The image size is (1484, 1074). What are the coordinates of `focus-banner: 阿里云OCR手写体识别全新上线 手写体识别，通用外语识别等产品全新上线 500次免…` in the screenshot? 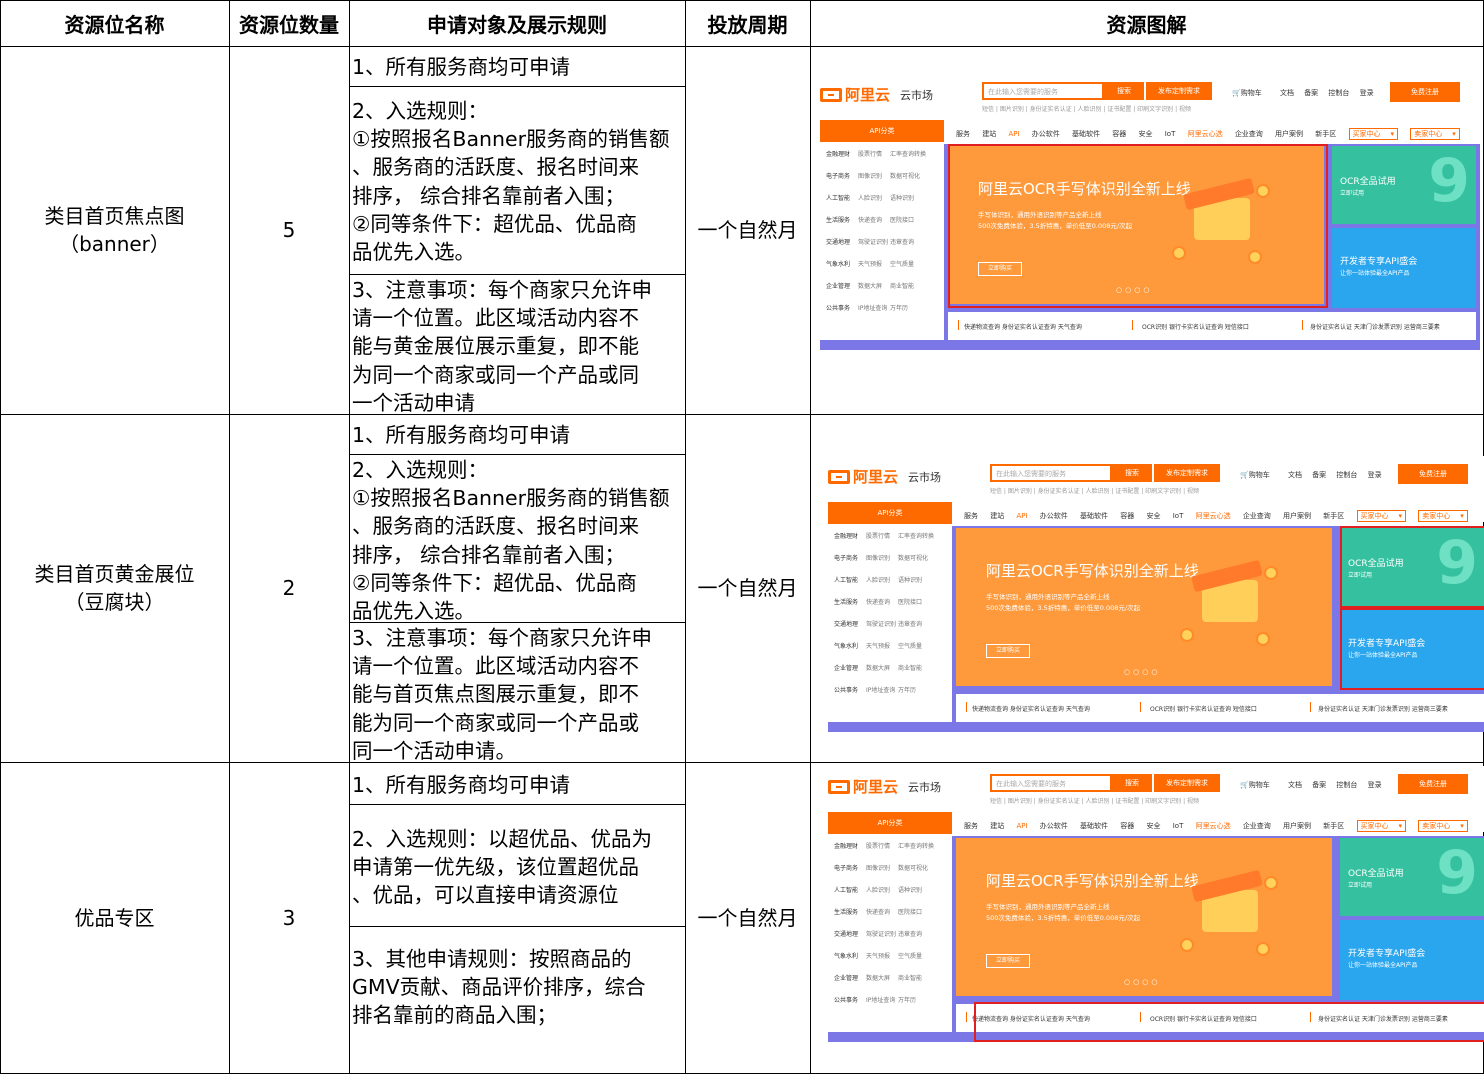 It's located at (1144, 607).